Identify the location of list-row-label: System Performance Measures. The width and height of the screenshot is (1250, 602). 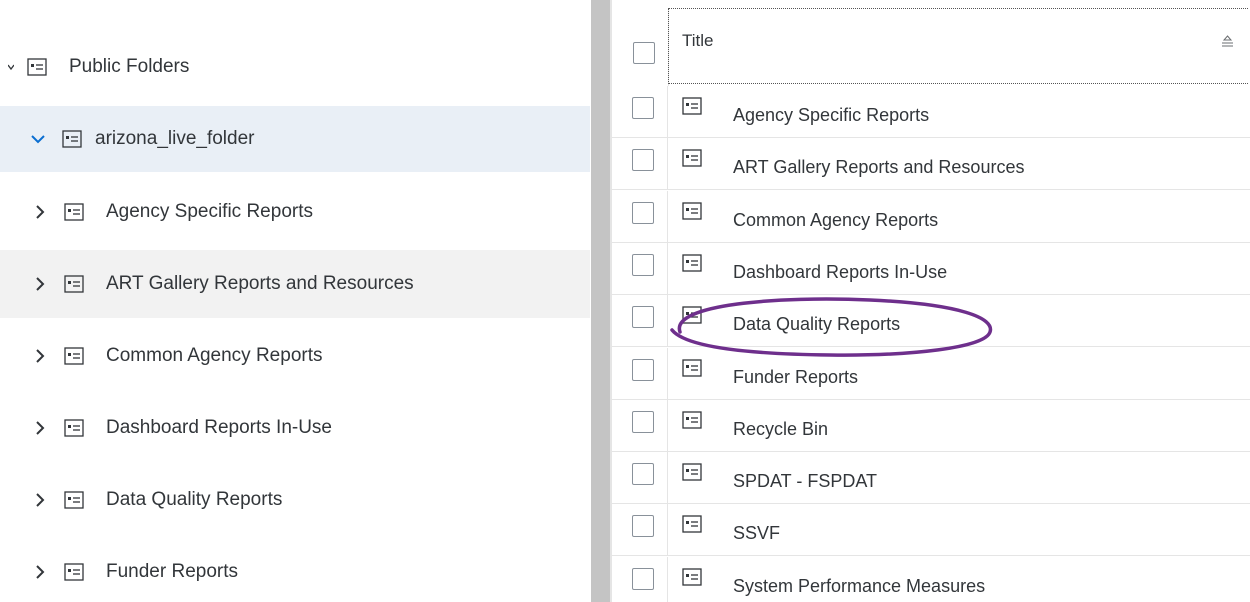
(859, 586).